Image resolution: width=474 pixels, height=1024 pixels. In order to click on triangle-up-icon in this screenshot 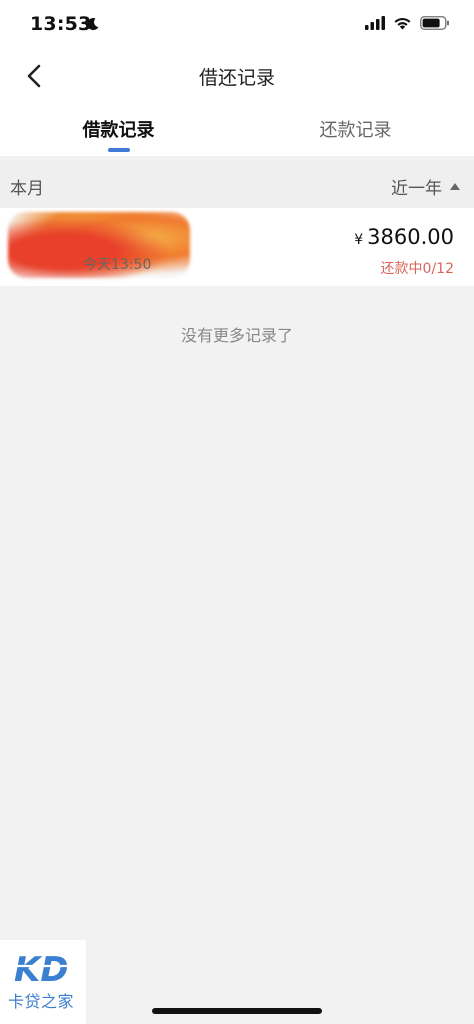, I will do `click(455, 186)`.